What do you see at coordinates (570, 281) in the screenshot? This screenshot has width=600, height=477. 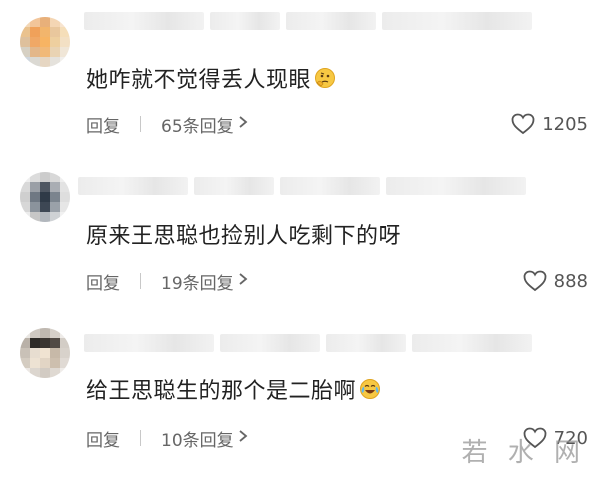 I see `like-count: 888` at bounding box center [570, 281].